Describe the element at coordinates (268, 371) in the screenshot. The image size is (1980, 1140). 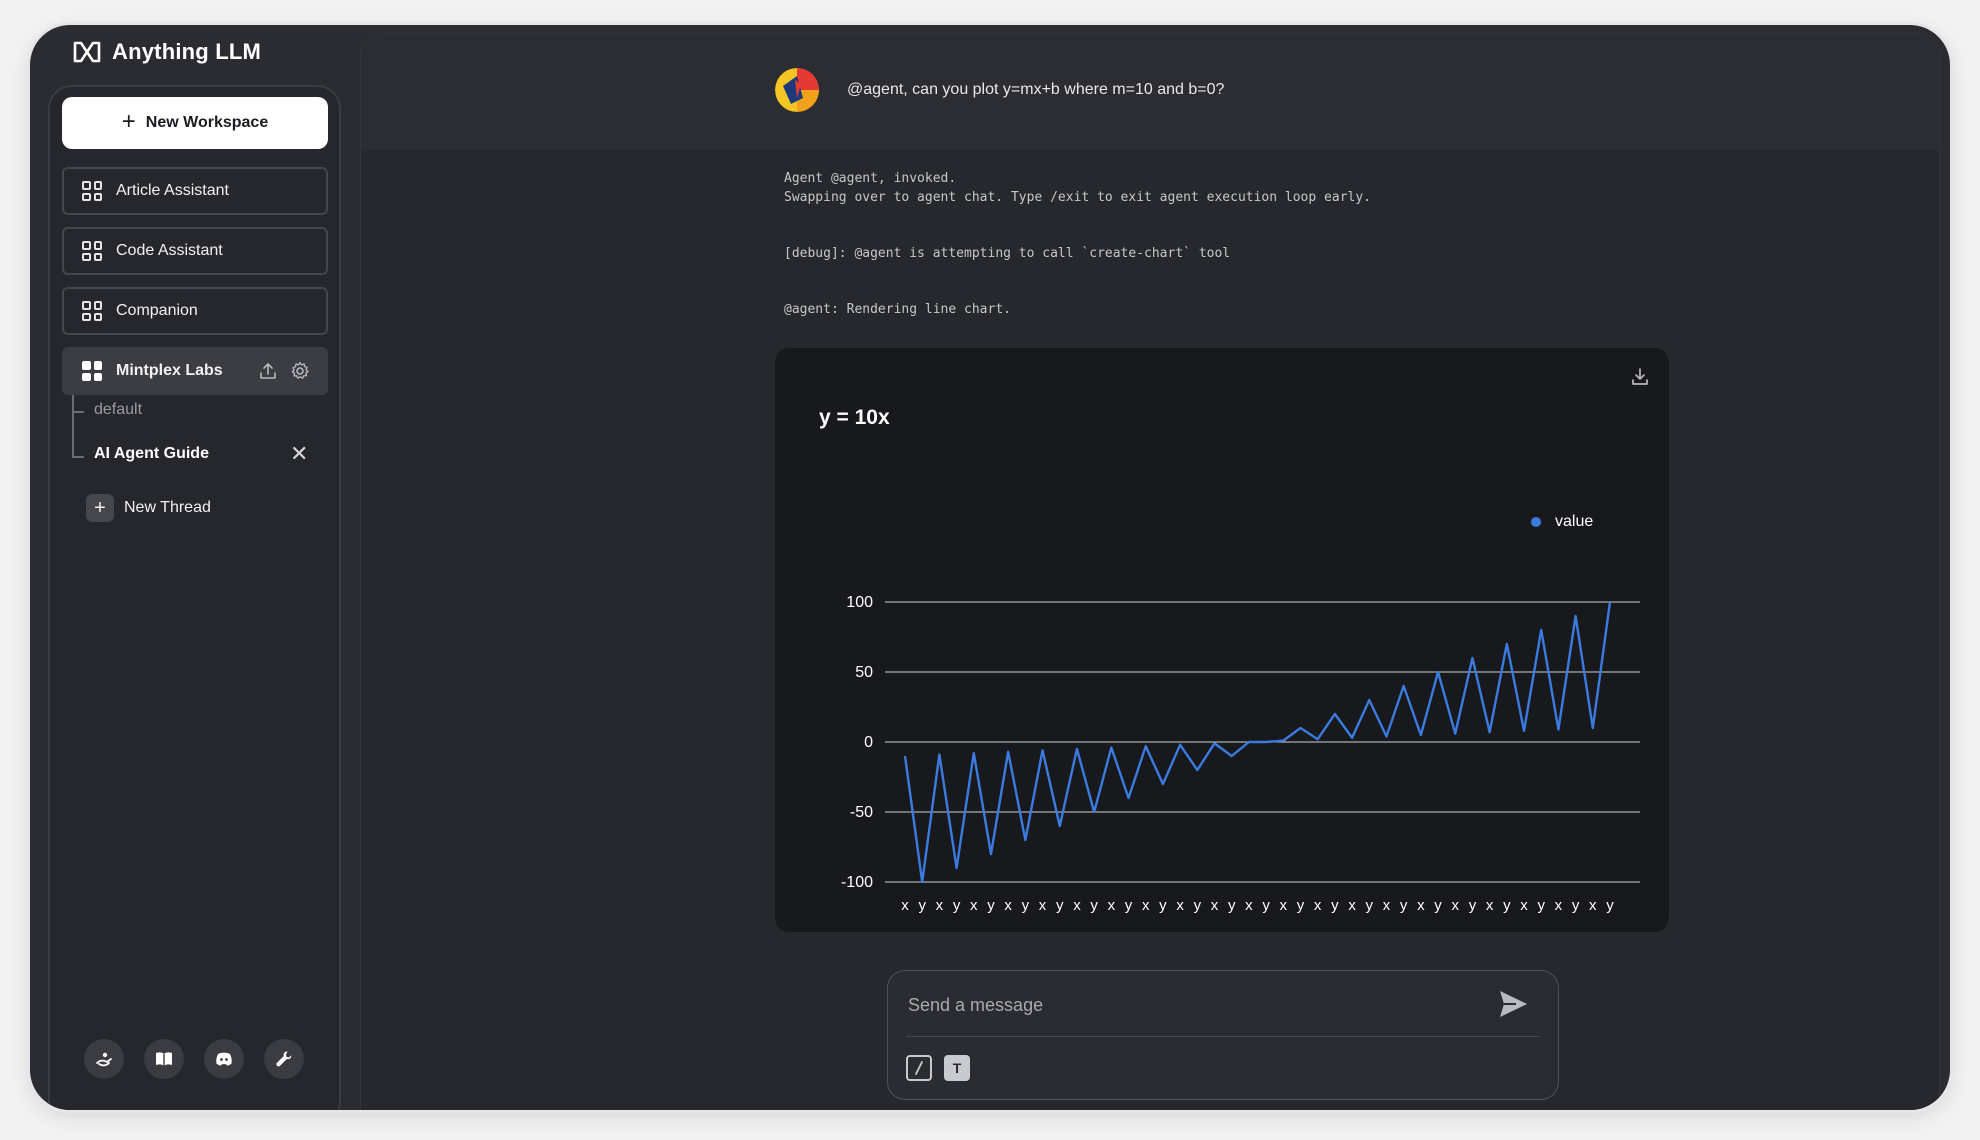
I see `upload-icon` at that location.